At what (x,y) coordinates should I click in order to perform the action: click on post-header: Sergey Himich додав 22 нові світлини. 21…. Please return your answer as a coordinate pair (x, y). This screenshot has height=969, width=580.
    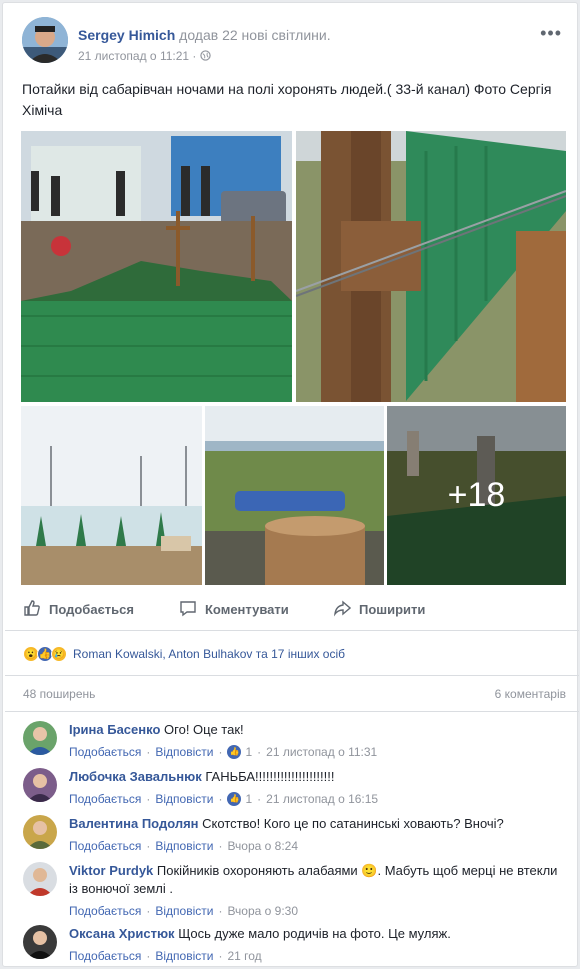
    Looking at the image, I should click on (292, 42).